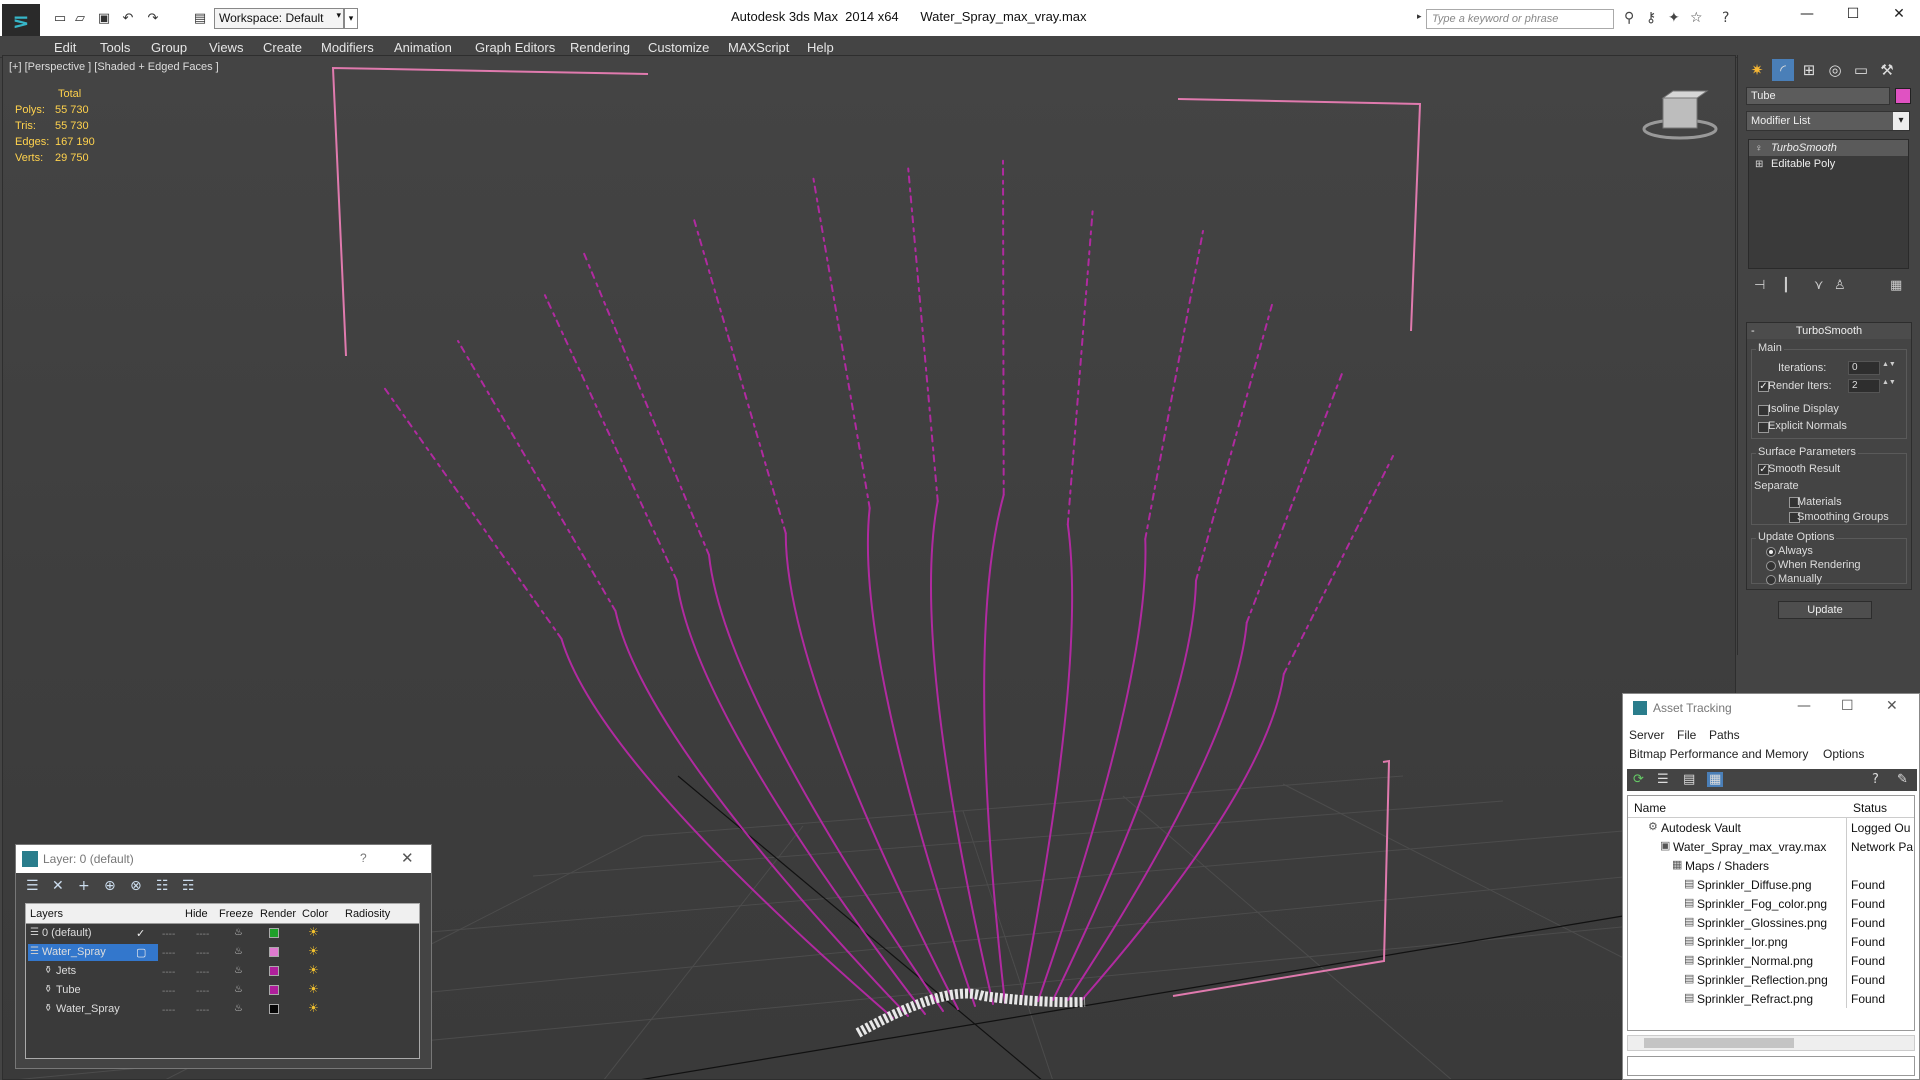 The height and width of the screenshot is (1080, 1920). Describe the element at coordinates (758, 47) in the screenshot. I see `menu-maxscript: MAXScript` at that location.